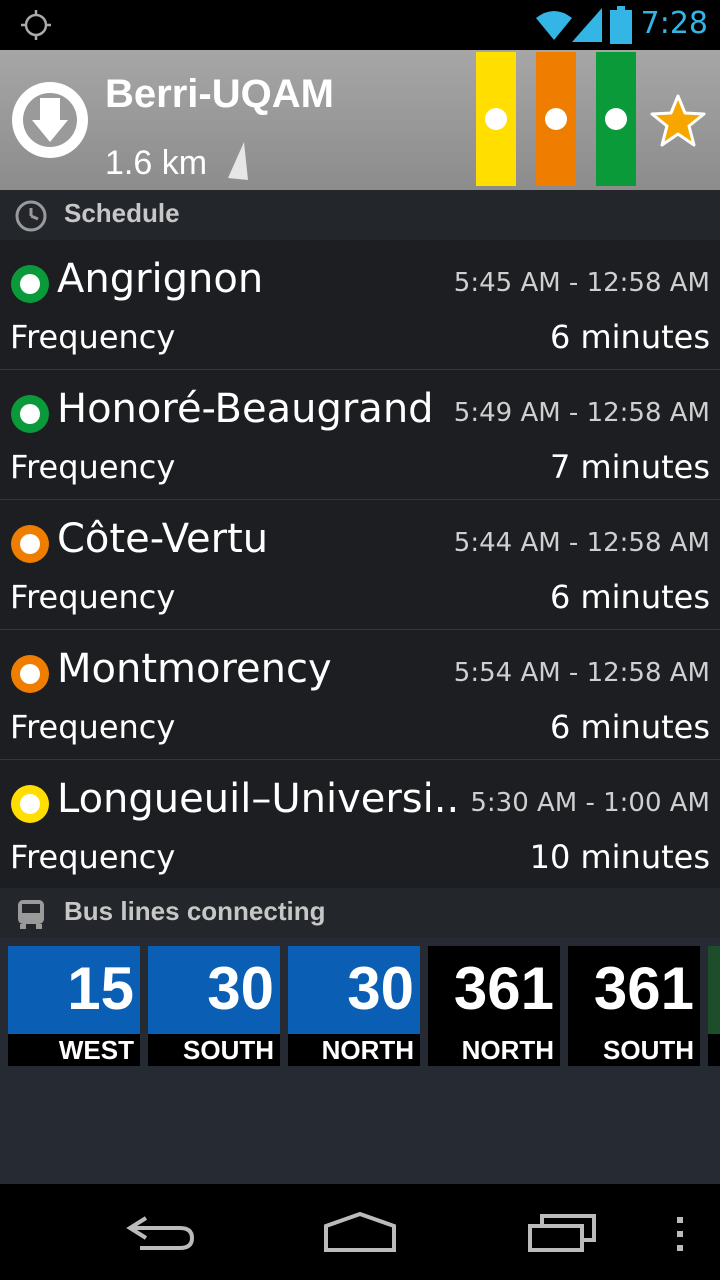 The height and width of the screenshot is (1280, 720). I want to click on more-bus-tiles-edge, so click(714, 1006).